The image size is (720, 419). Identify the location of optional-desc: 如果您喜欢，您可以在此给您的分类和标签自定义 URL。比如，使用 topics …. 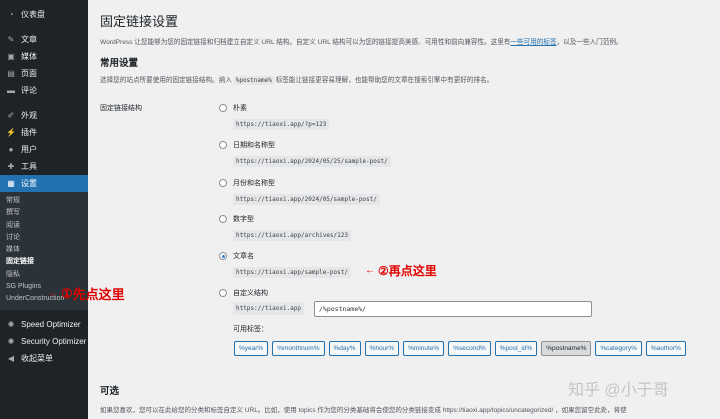
(363, 410).